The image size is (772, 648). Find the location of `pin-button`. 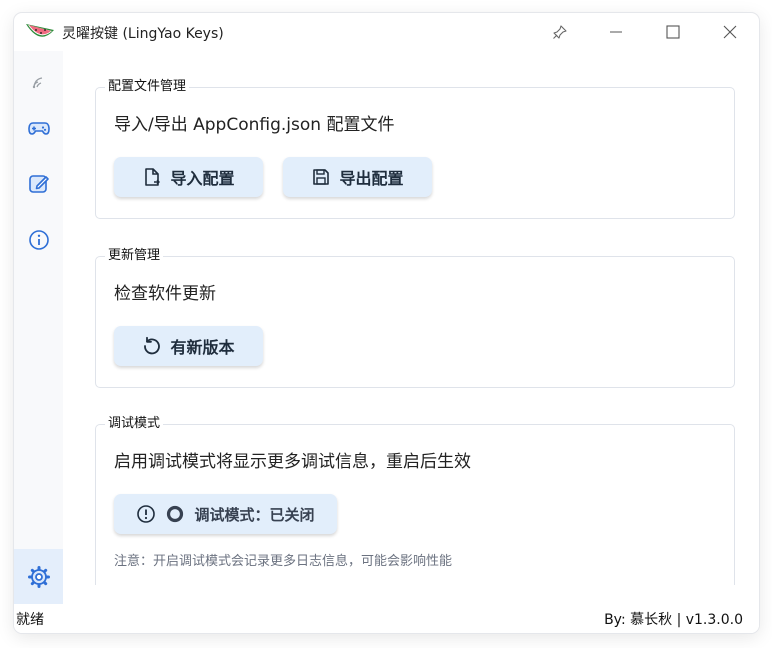

pin-button is located at coordinates (560, 32).